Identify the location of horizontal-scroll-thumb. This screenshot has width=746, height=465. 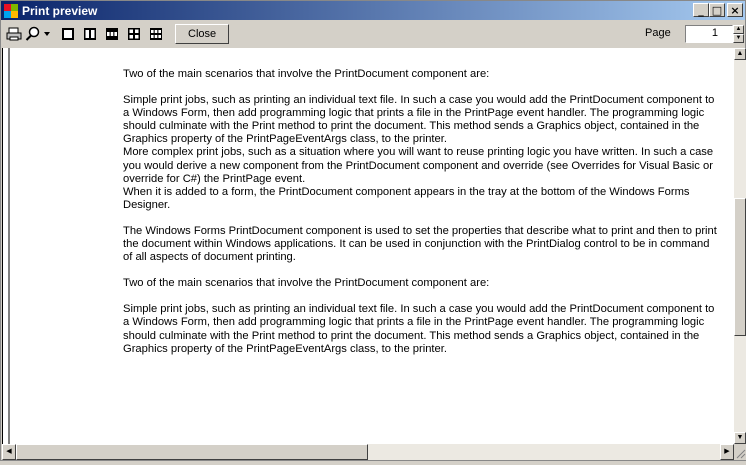
(192, 452).